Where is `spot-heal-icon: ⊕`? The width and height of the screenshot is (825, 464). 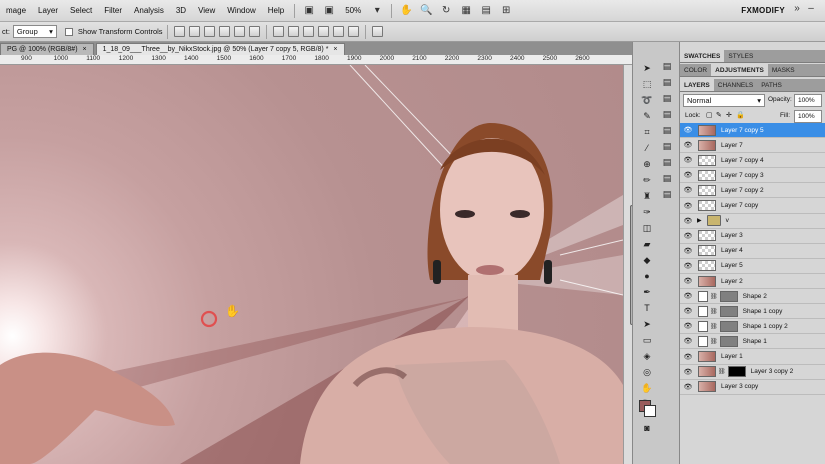 spot-heal-icon: ⊕ is located at coordinates (647, 164).